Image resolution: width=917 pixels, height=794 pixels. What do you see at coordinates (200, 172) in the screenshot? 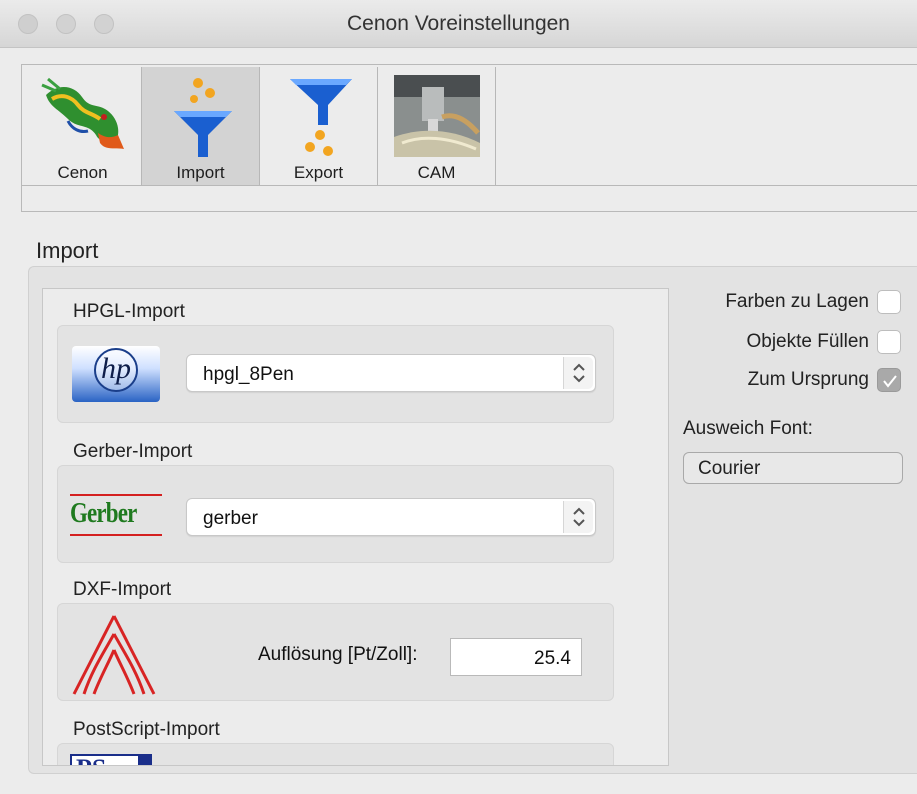
I see `toolbar-label-import: Import` at bounding box center [200, 172].